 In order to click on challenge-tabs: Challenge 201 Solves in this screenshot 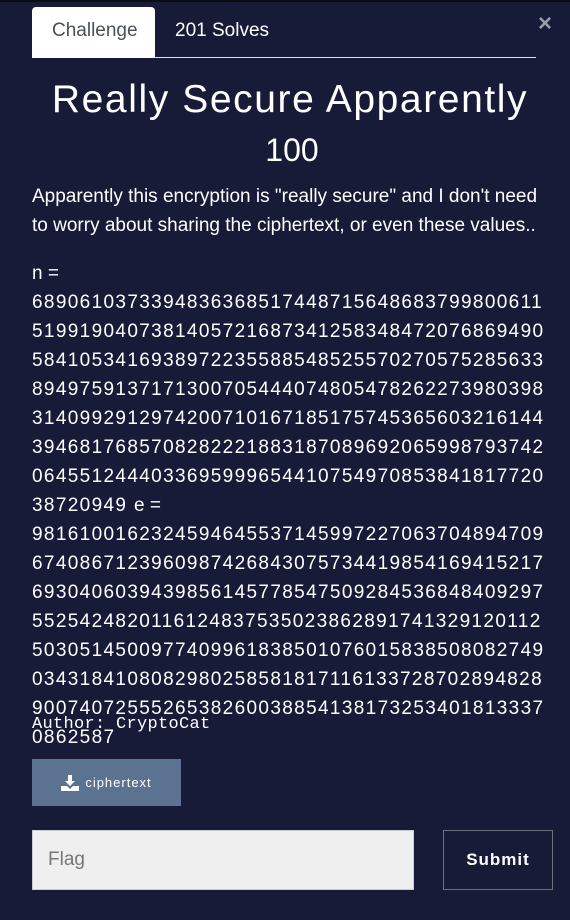, I will do `click(284, 32)`.